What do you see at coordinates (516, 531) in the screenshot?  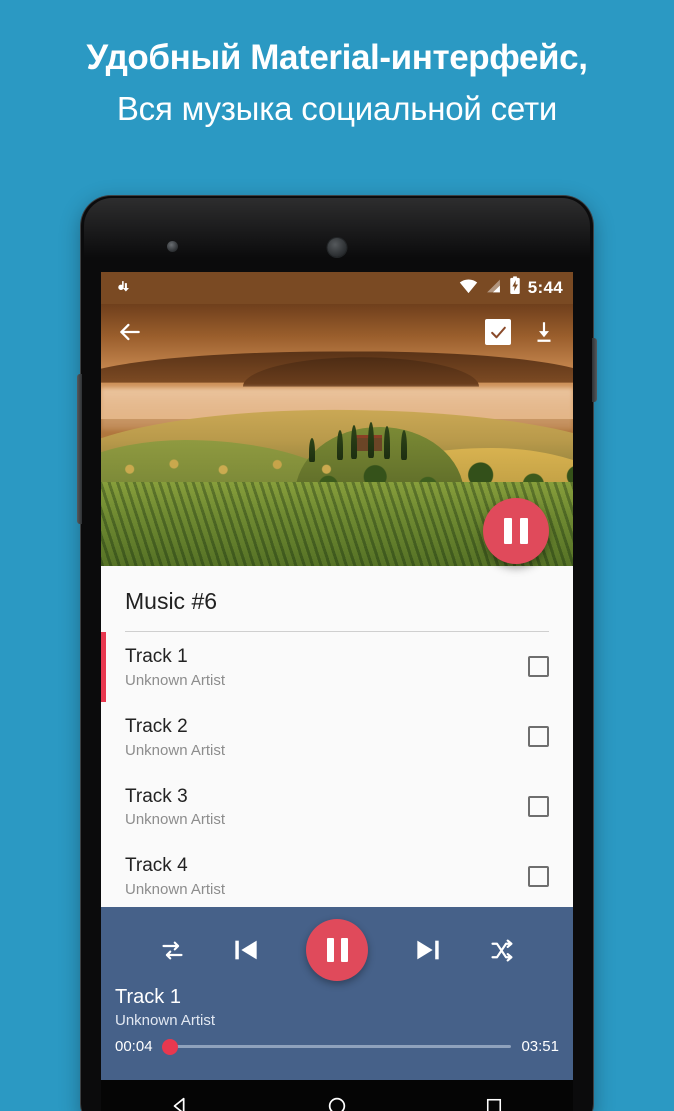 I see `hero-play-pause-button` at bounding box center [516, 531].